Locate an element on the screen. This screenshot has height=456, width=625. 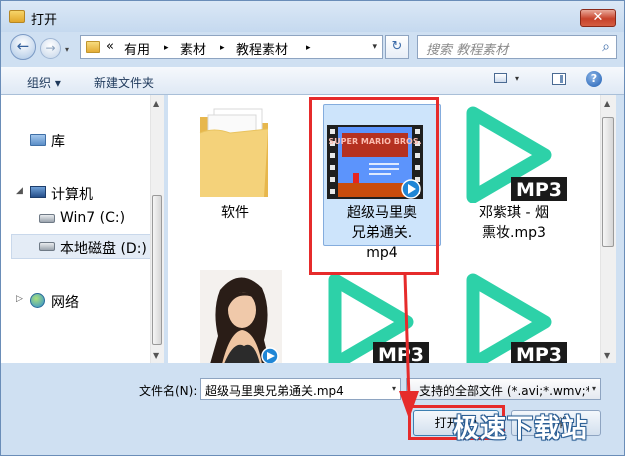
search-input: 搜索 教程素材 ⌕ is located at coordinates (517, 47).